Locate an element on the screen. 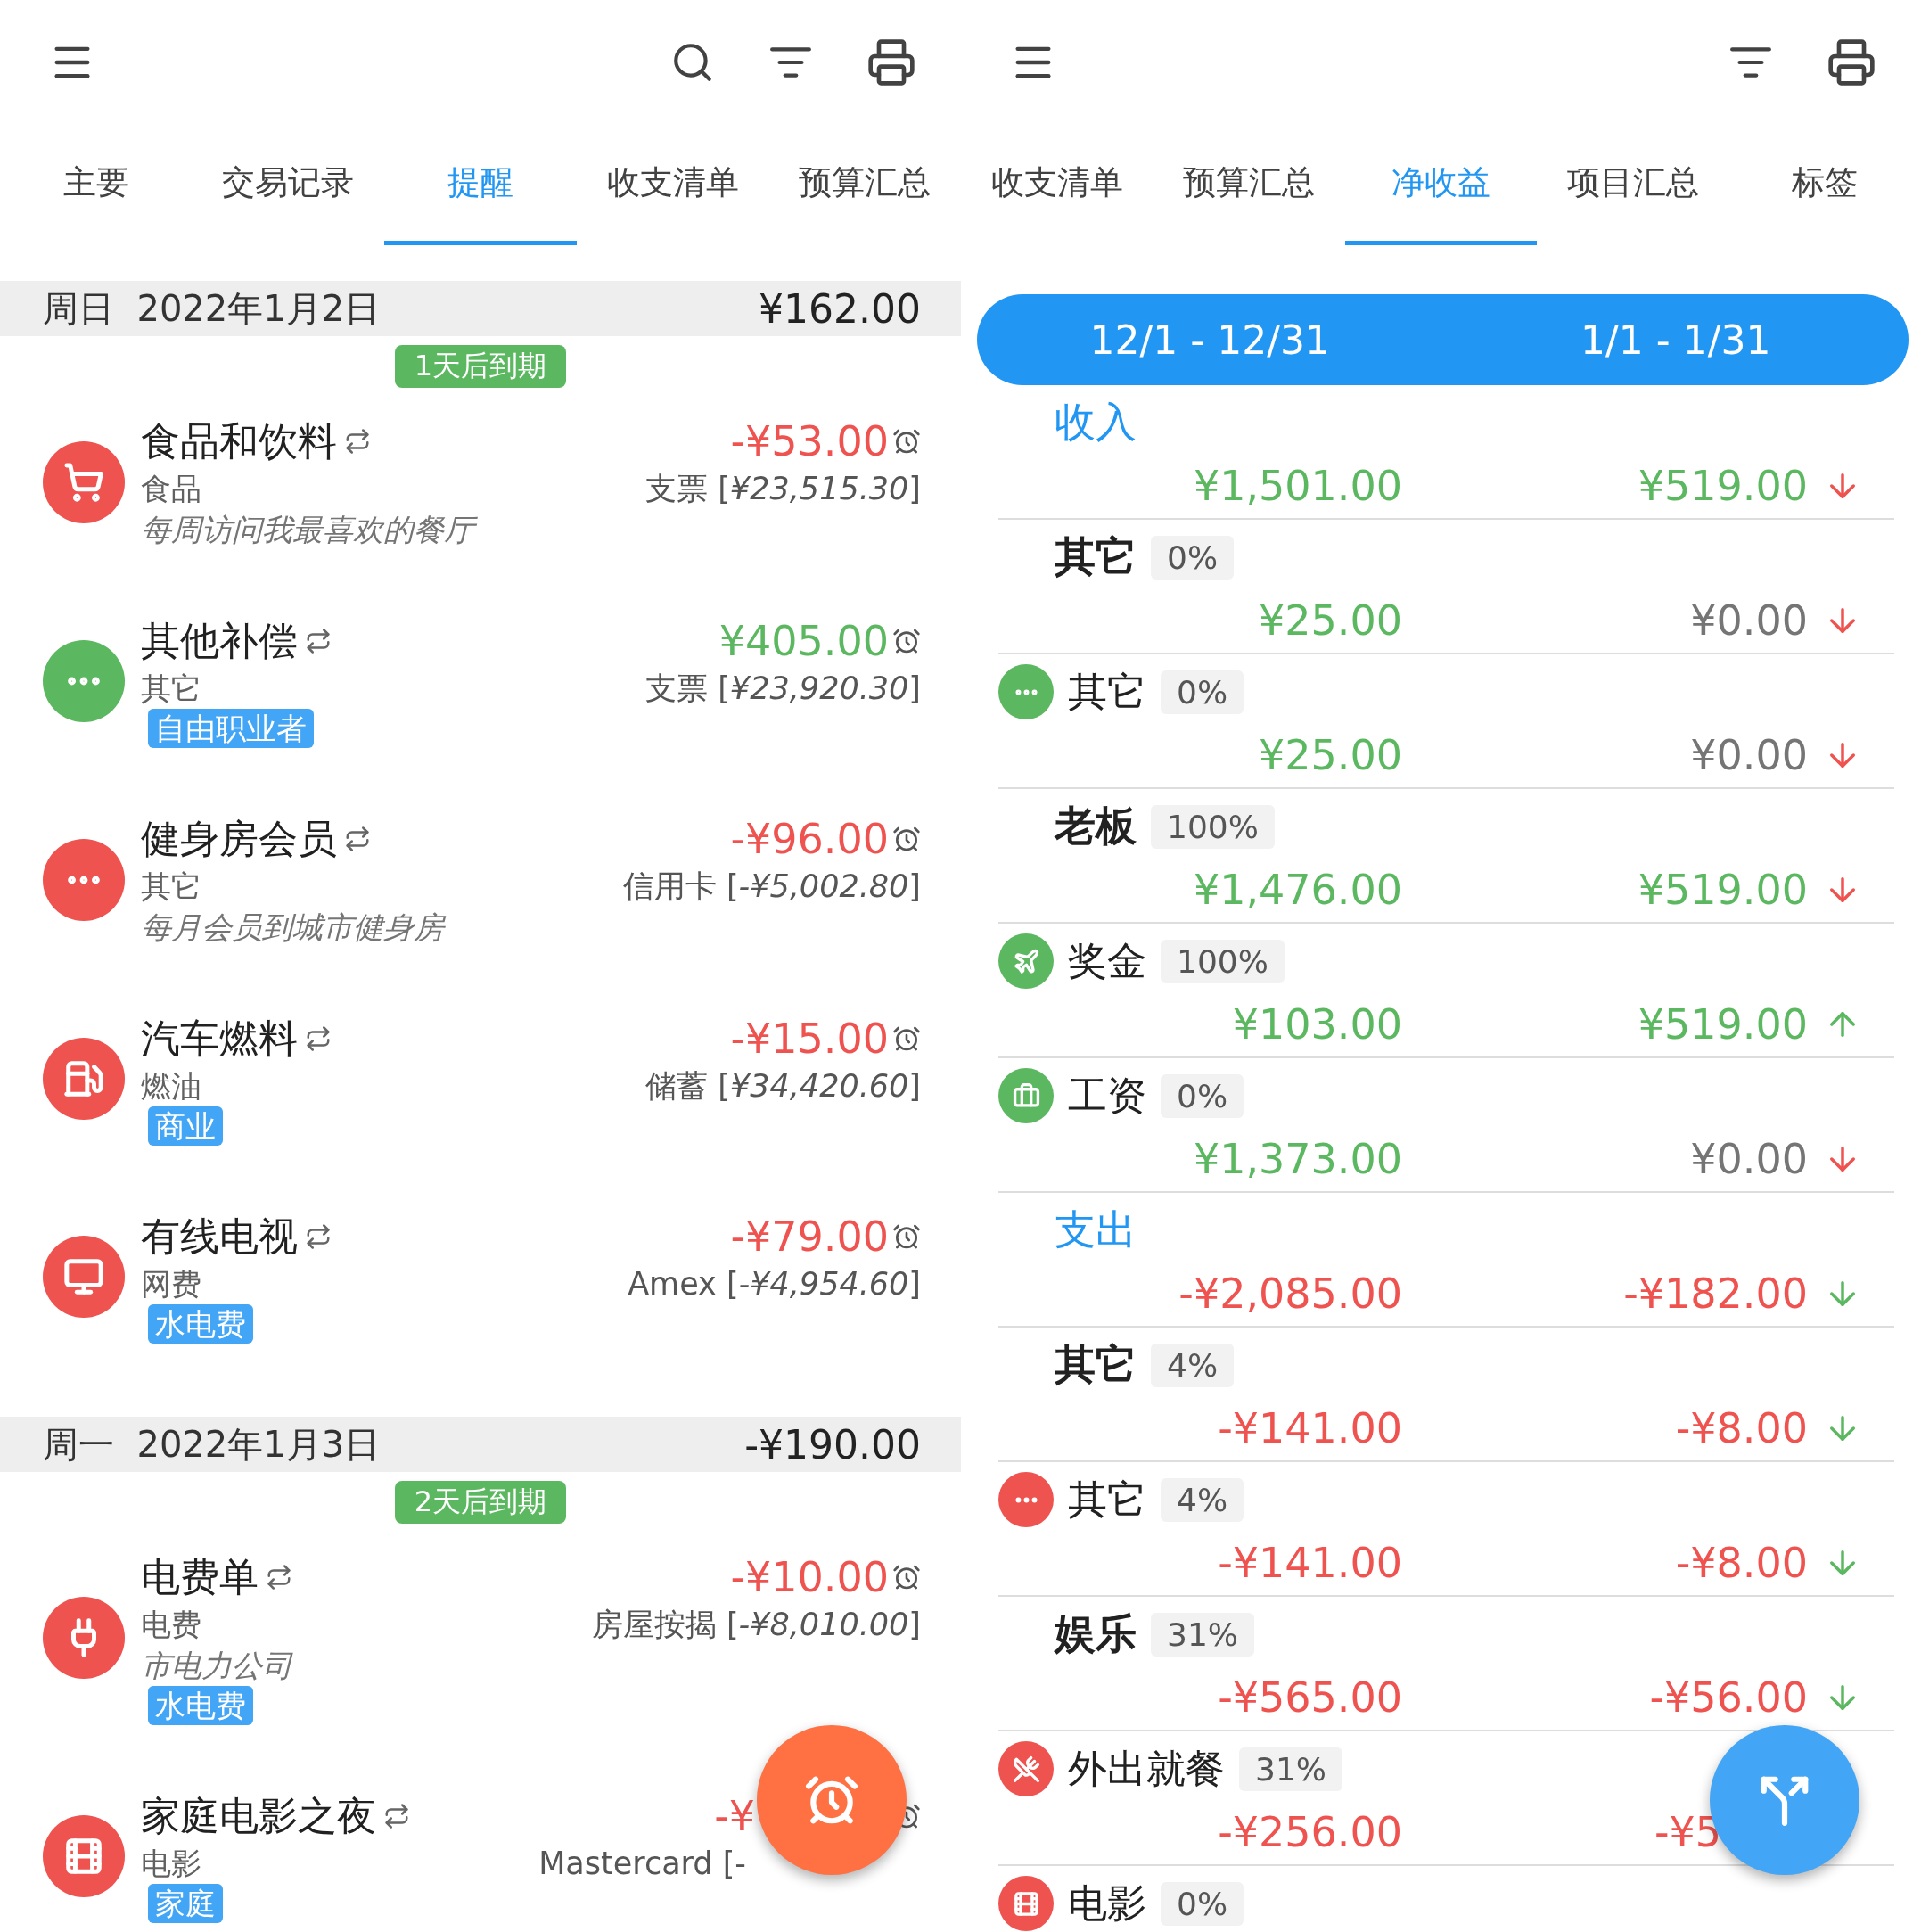 This screenshot has height=1932, width=1921. category-name: 电影 is located at coordinates (1107, 1903).